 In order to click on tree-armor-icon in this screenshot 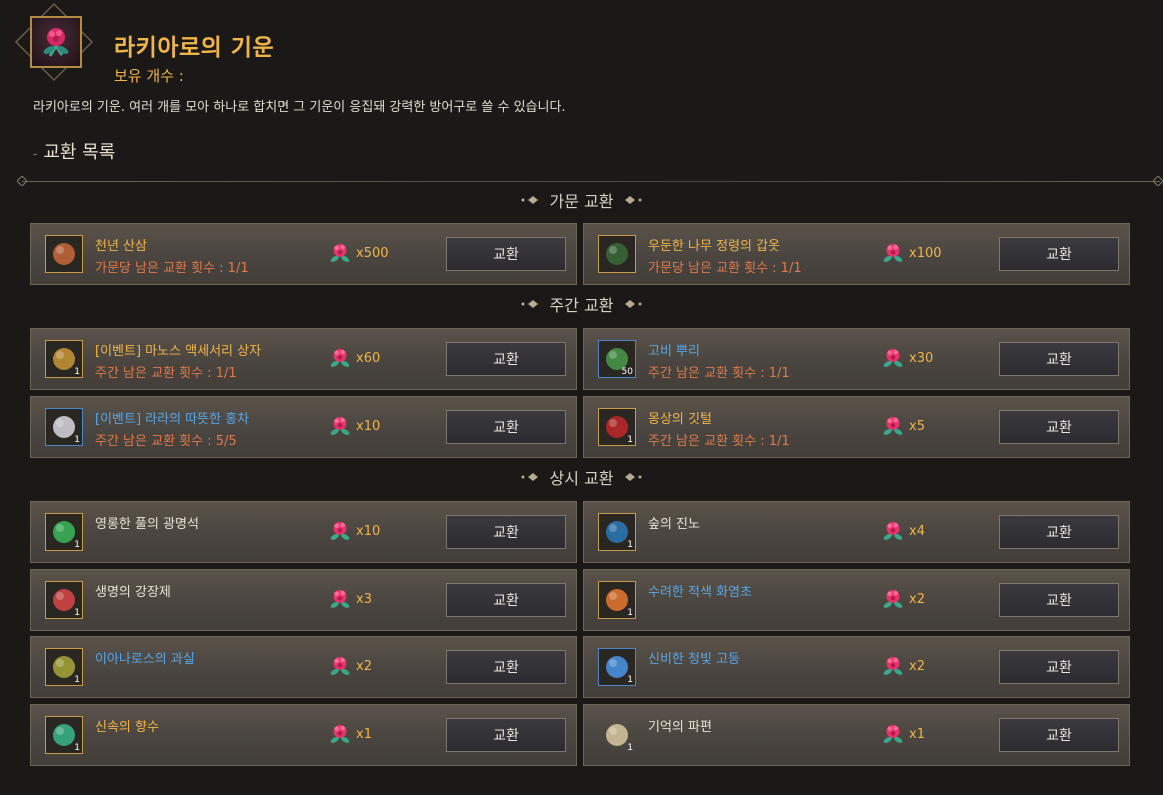, I will do `click(617, 254)`.